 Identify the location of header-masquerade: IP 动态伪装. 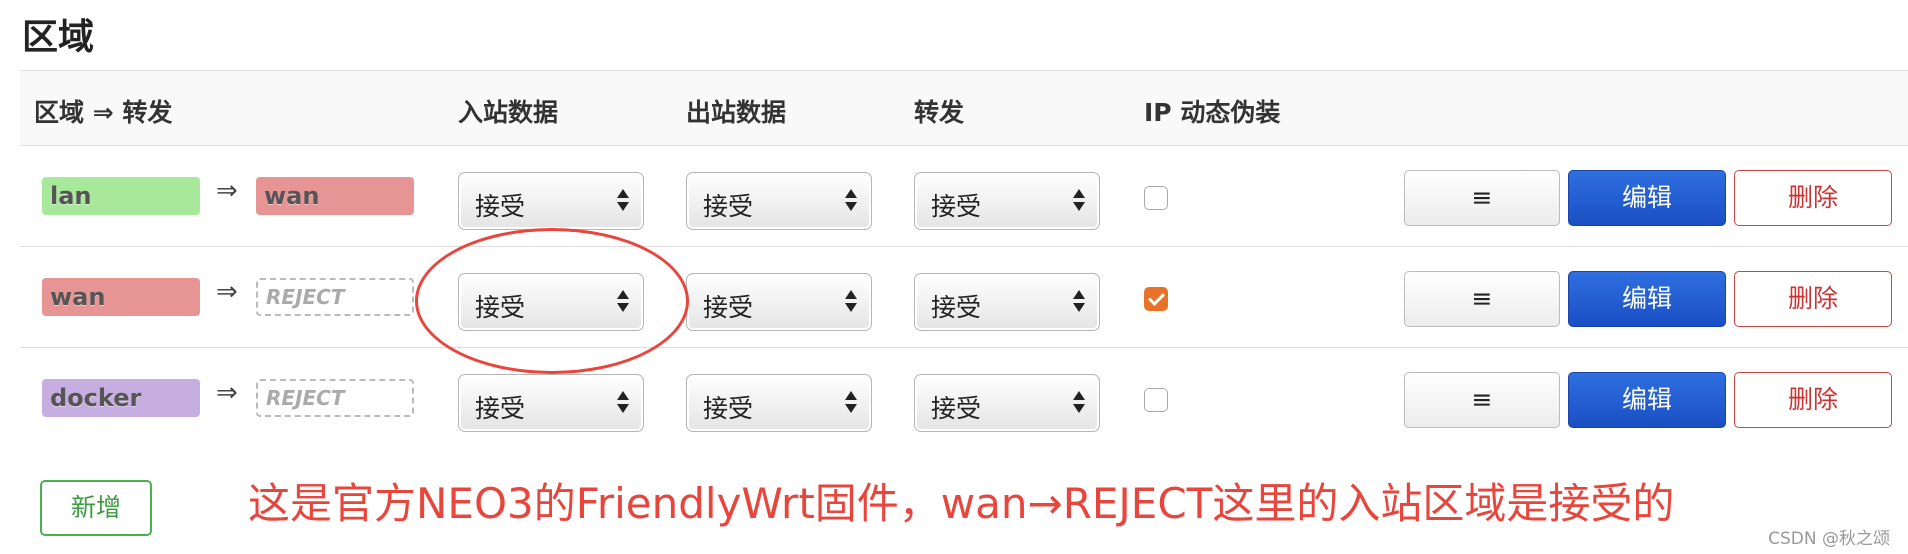
(1212, 112).